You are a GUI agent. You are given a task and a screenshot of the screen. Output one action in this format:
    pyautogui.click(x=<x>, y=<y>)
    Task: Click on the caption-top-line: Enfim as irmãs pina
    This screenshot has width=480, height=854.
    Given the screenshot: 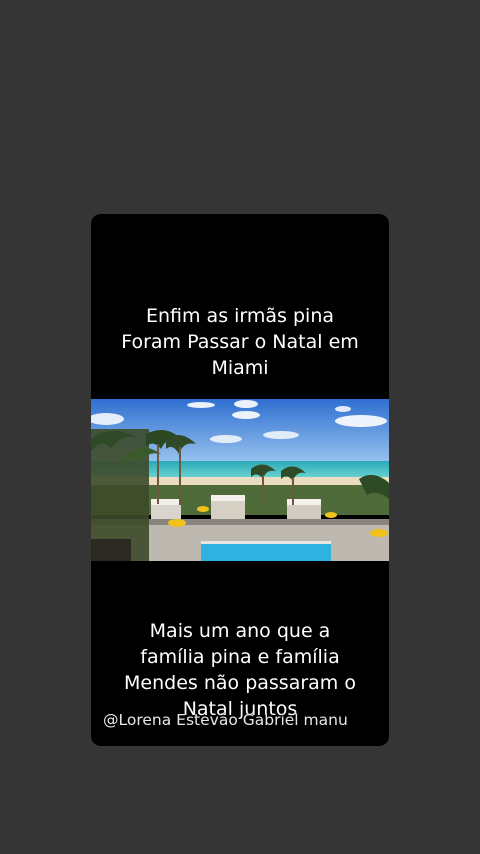 What is the action you would take?
    pyautogui.click(x=239, y=316)
    